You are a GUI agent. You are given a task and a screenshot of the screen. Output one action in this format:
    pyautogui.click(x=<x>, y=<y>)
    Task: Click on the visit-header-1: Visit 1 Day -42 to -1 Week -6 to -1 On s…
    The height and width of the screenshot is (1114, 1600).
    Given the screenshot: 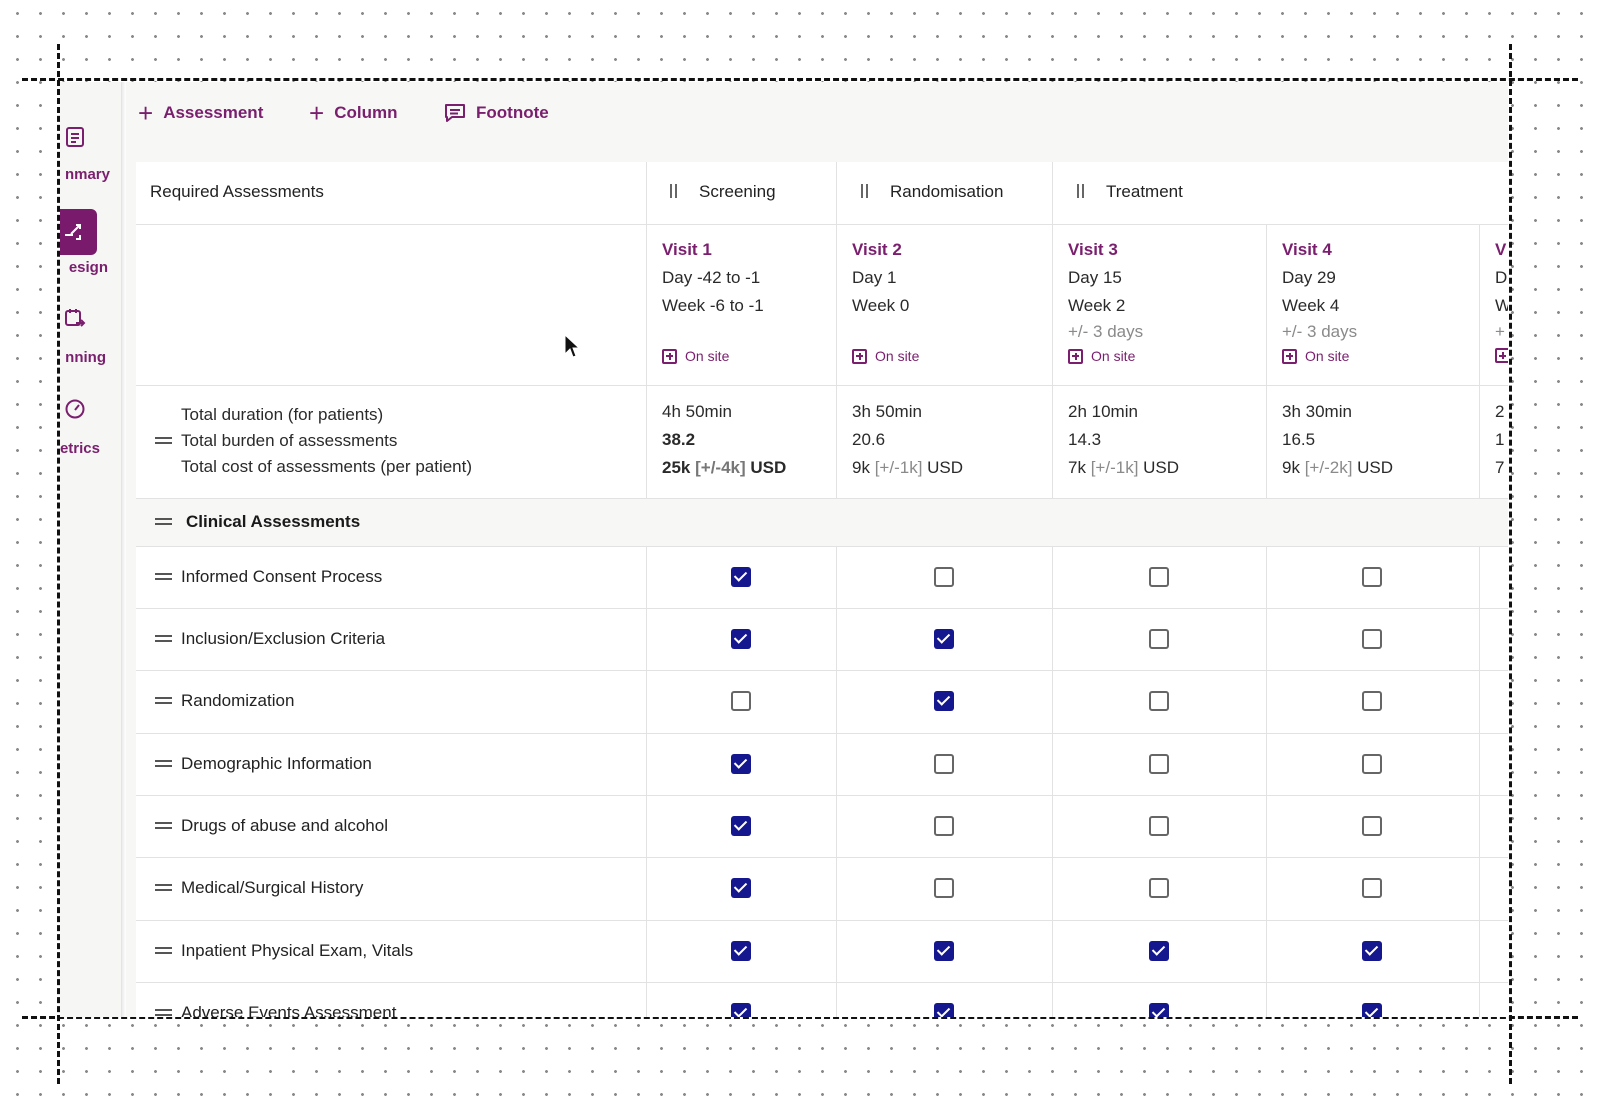 What is the action you would take?
    pyautogui.click(x=713, y=300)
    